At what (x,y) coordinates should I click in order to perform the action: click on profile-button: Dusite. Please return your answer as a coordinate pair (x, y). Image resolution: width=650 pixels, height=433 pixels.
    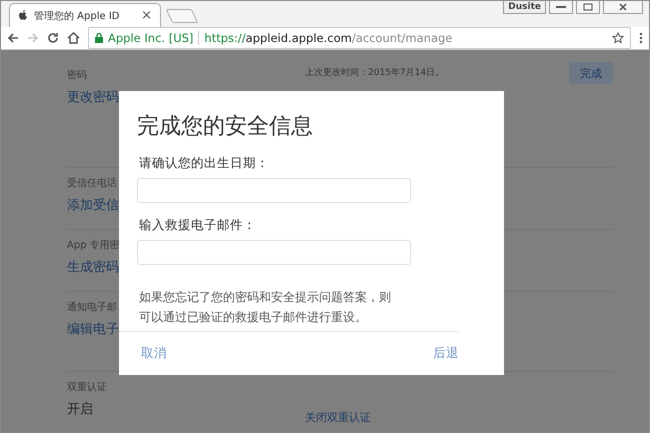
    Looking at the image, I should click on (524, 7).